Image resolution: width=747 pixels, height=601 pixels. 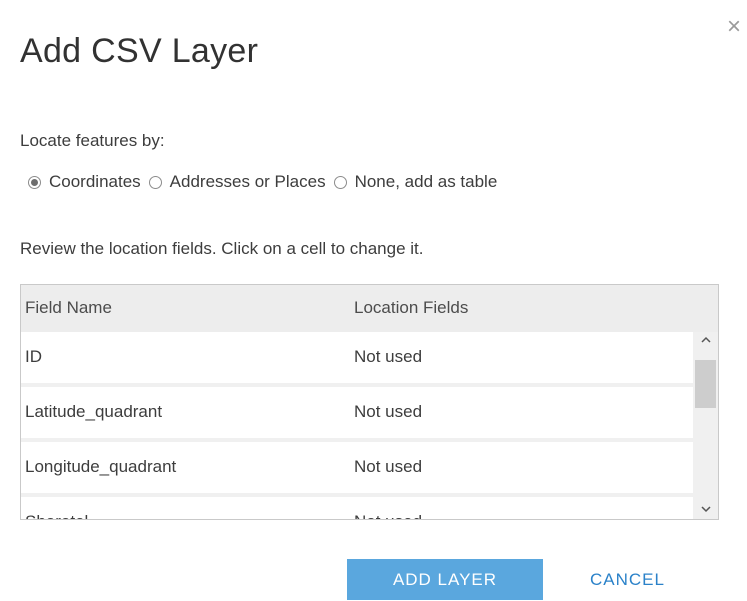 I want to click on radio-coordinates: Coordinates, so click(x=84, y=182).